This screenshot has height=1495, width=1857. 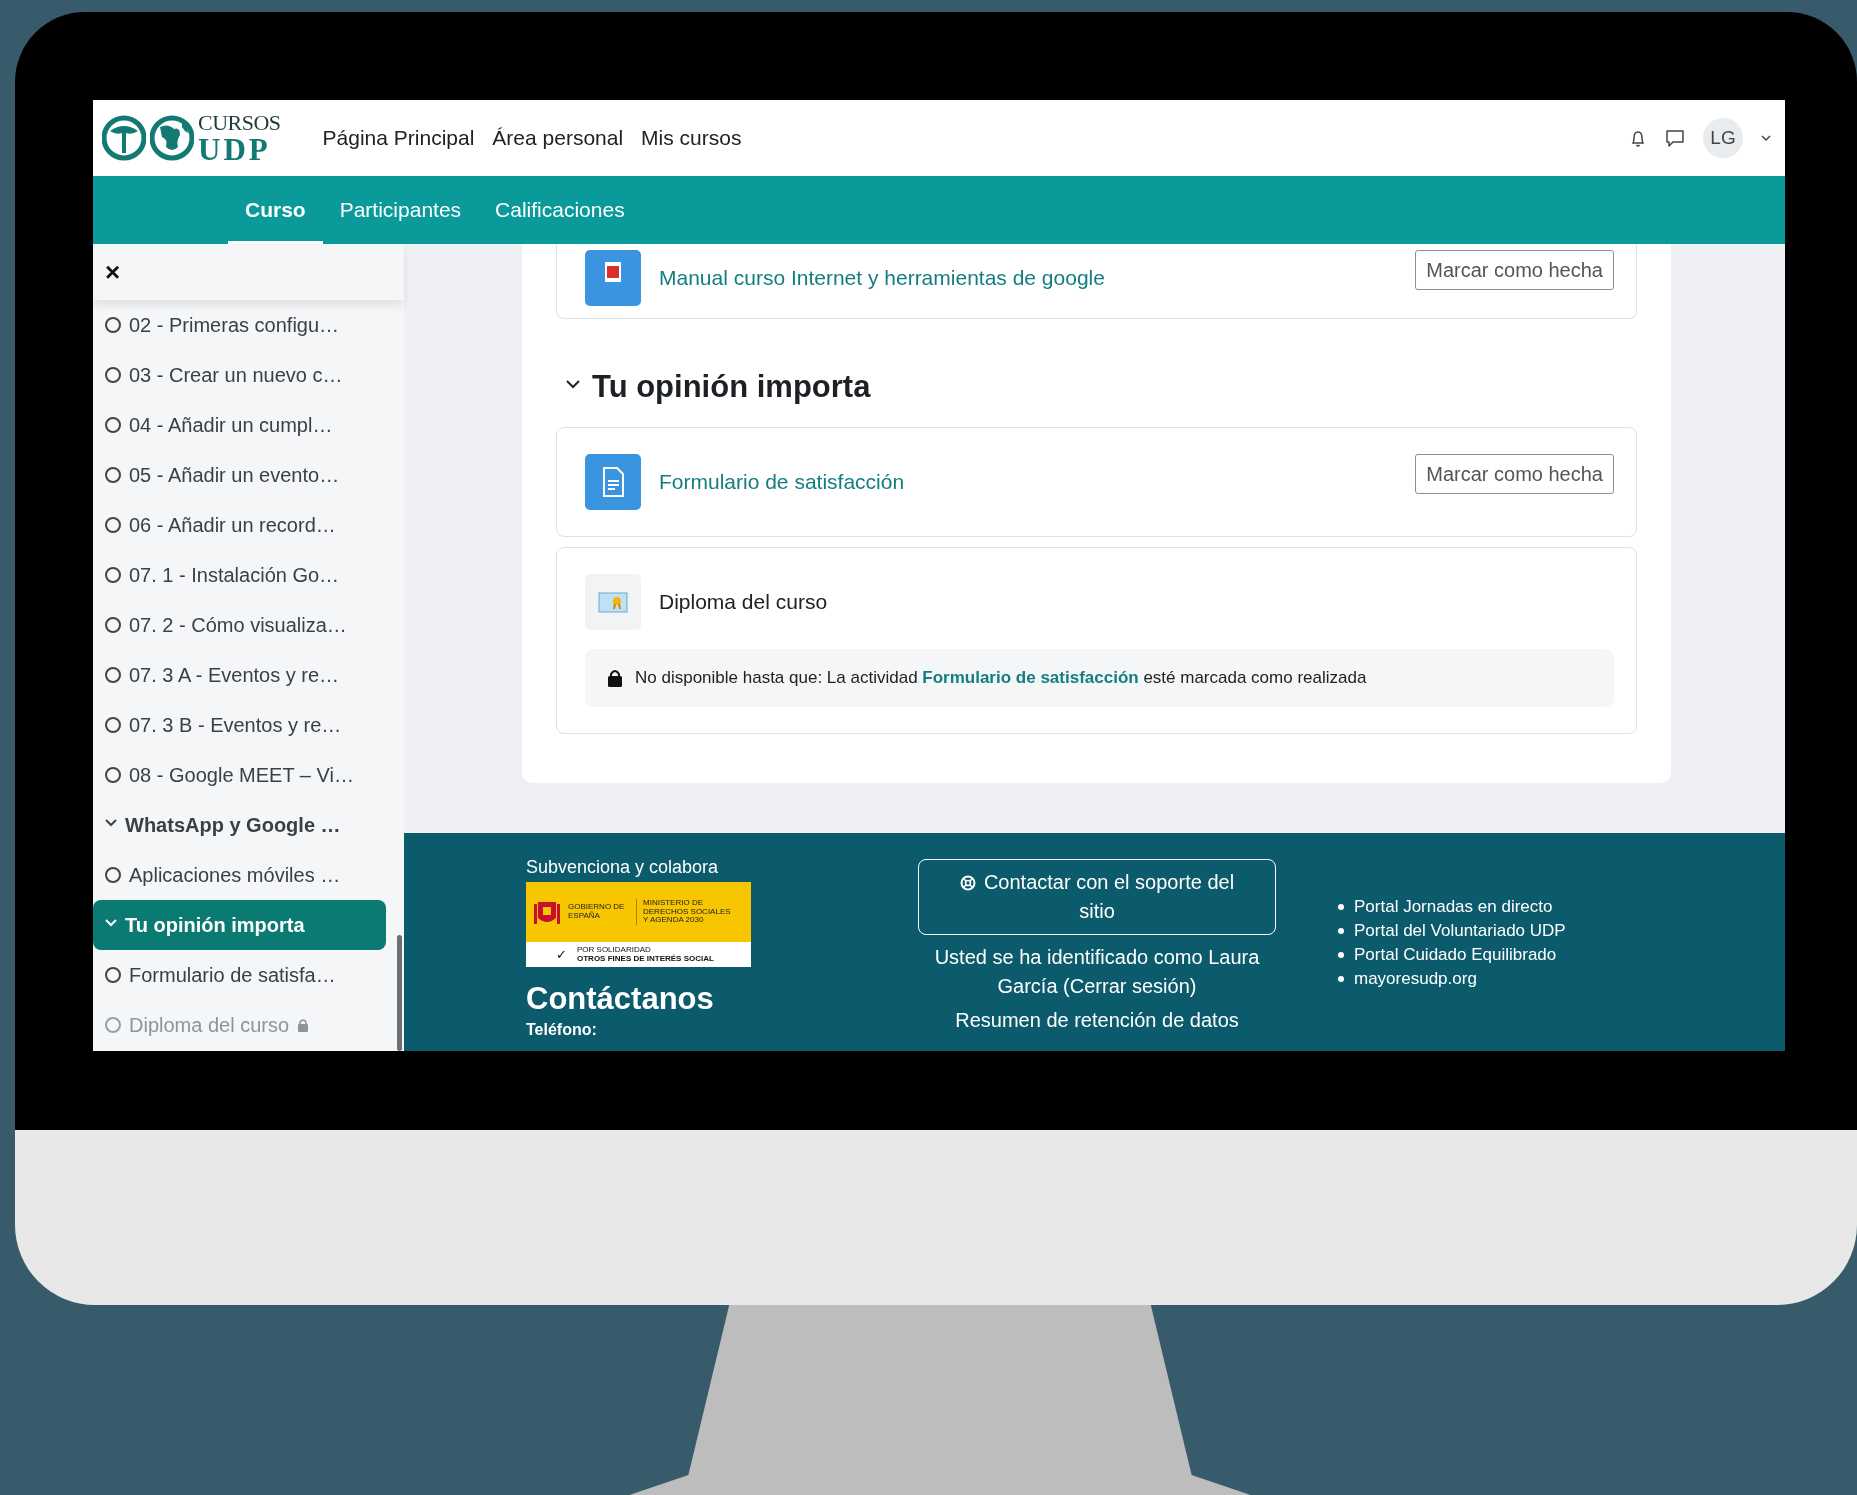 I want to click on check-icon: ✓, so click(x=561, y=954).